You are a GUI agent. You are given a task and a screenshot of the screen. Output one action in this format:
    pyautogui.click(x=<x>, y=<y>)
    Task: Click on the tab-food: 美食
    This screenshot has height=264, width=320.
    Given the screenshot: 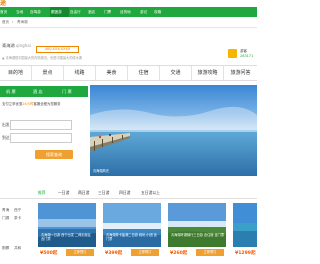 What is the action you would take?
    pyautogui.click(x=112, y=73)
    